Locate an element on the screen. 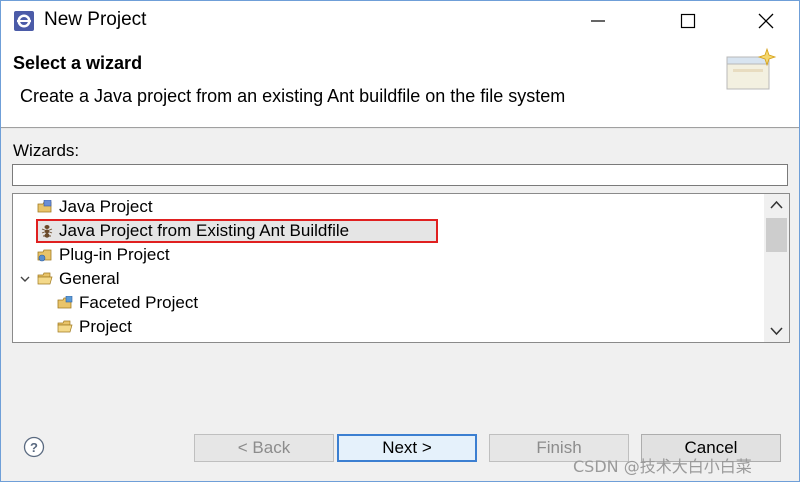  chevron-up-icon is located at coordinates (776, 204).